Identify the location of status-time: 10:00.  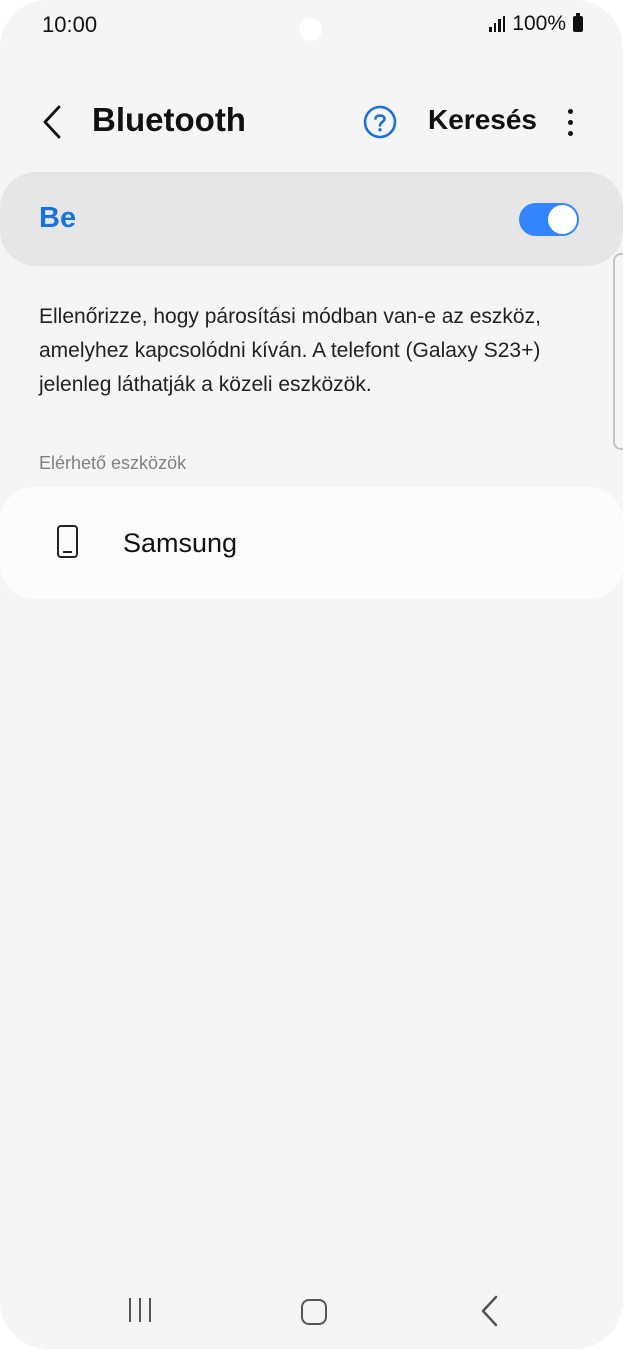
(70, 24).